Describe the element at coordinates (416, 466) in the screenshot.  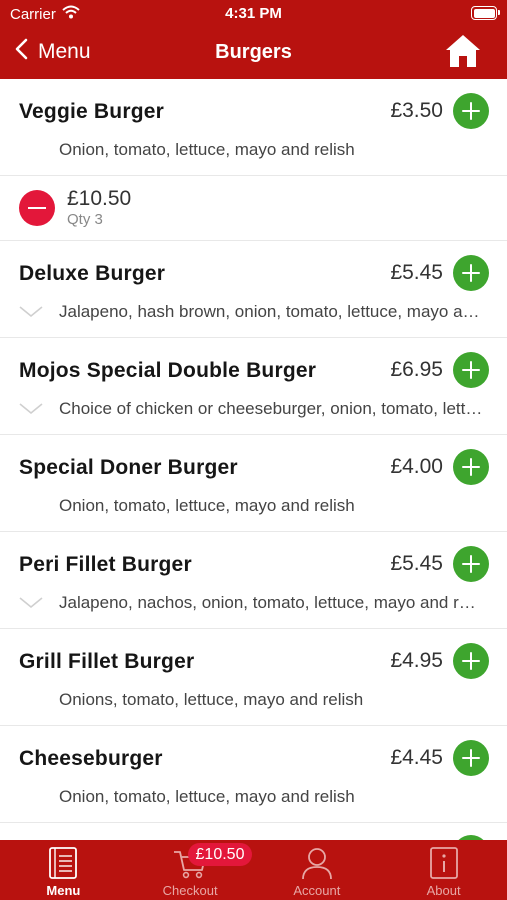
I see `item-price: £4.00` at that location.